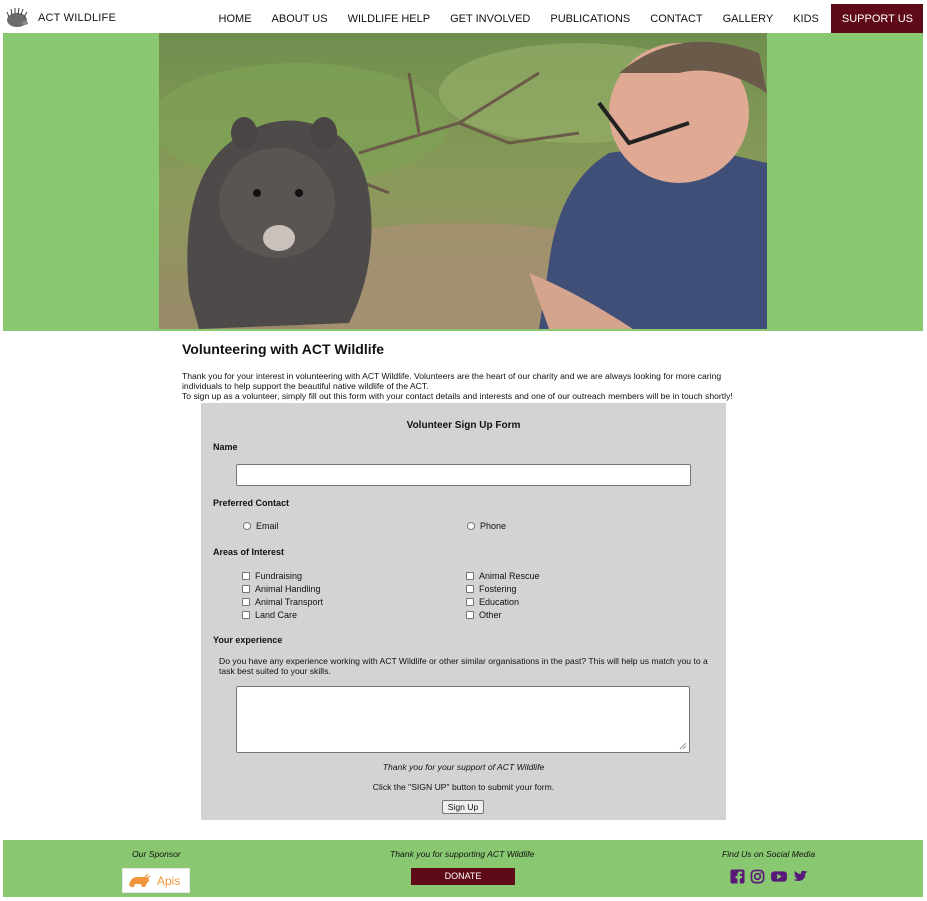 Image resolution: width=927 pixels, height=901 pixels. I want to click on nav-kids: KIDS, so click(806, 18).